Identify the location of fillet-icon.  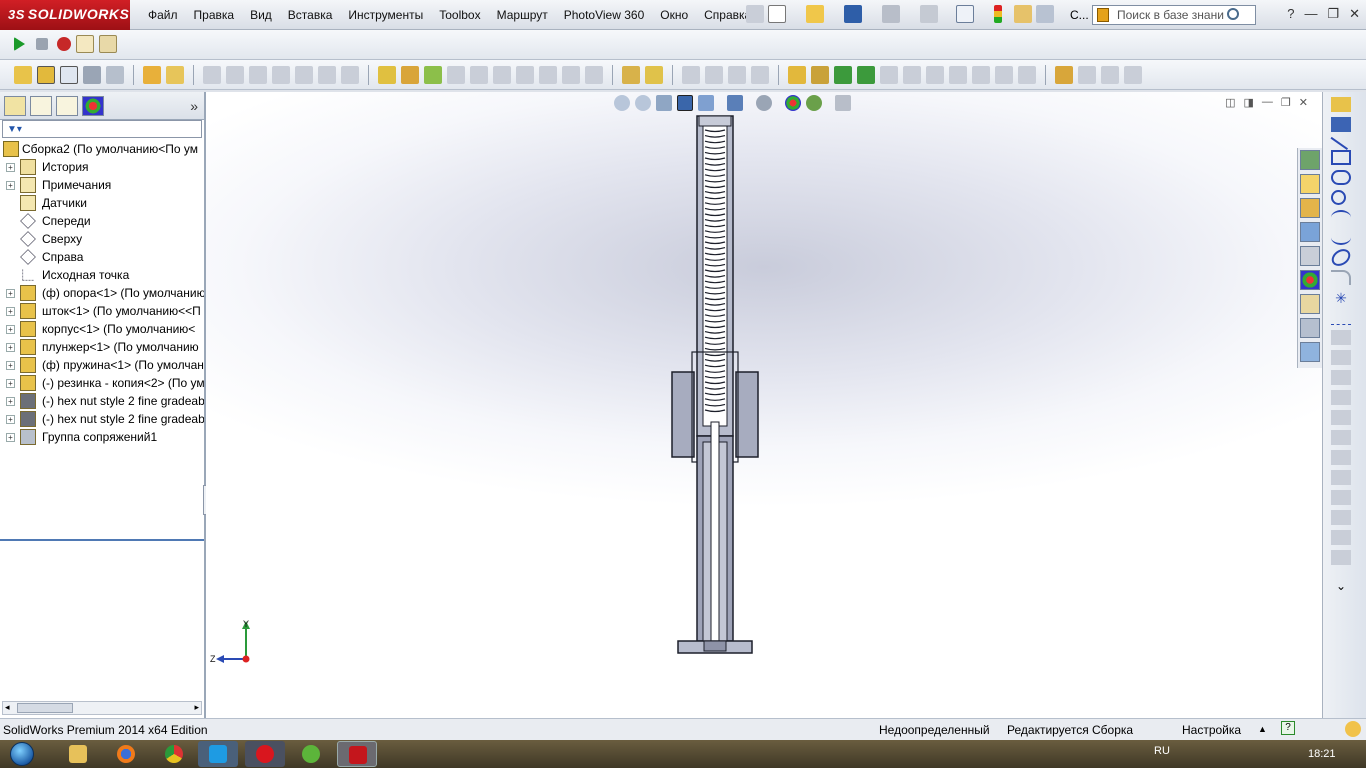
(1341, 277).